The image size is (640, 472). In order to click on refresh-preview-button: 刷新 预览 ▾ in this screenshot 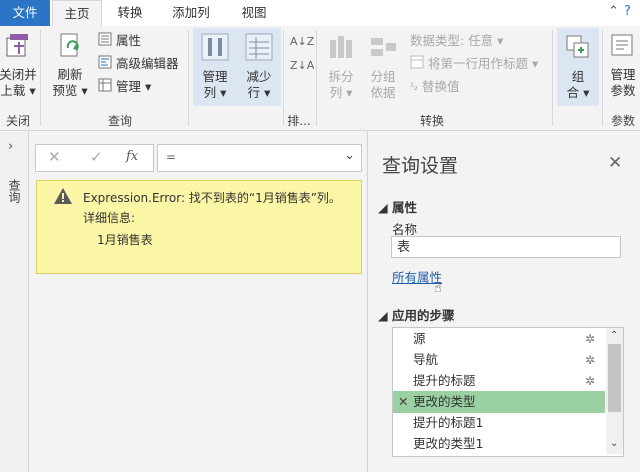, I will do `click(70, 65)`.